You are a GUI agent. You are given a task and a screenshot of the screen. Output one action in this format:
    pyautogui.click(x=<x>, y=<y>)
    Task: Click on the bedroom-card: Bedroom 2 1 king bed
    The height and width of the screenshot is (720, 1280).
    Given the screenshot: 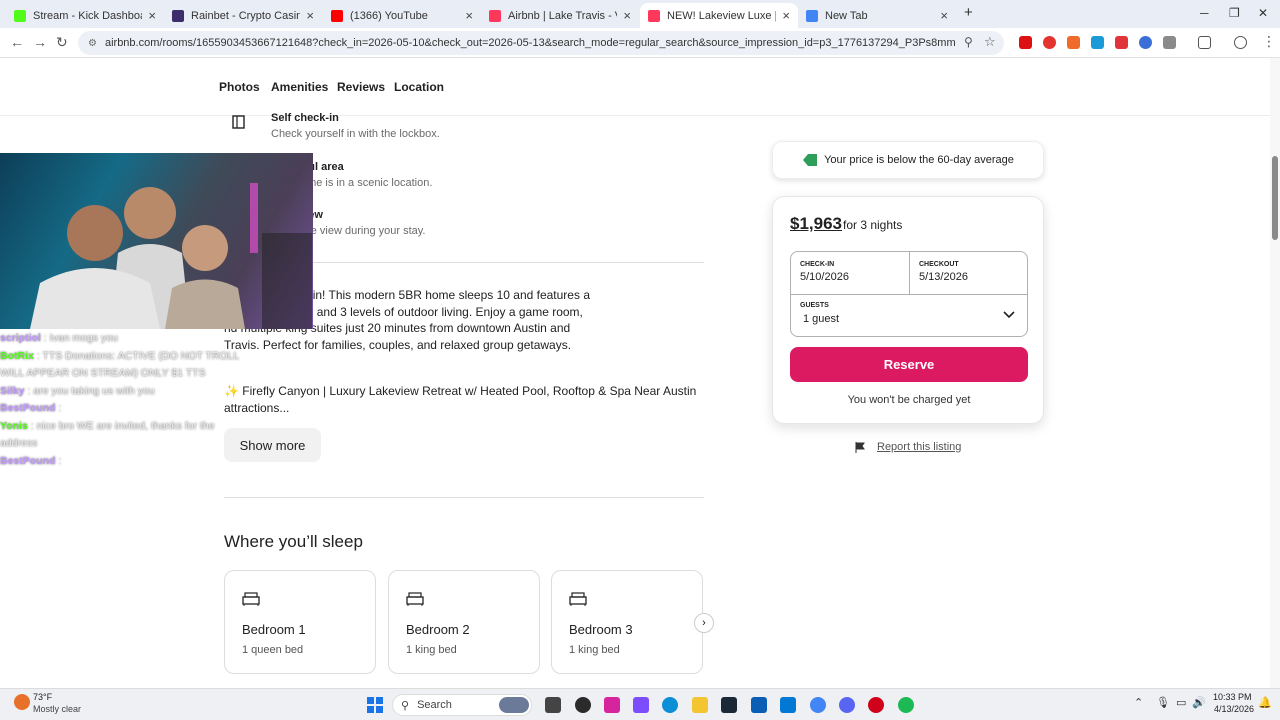 What is the action you would take?
    pyautogui.click(x=464, y=622)
    